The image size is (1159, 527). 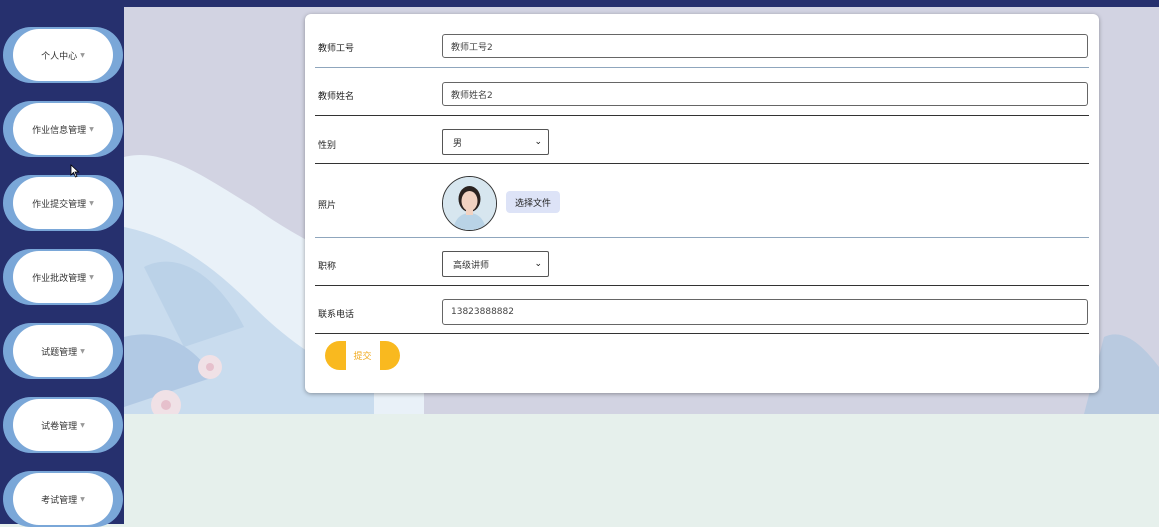 What do you see at coordinates (59, 56) in the screenshot?
I see `sidebar-item-label: 个人中心` at bounding box center [59, 56].